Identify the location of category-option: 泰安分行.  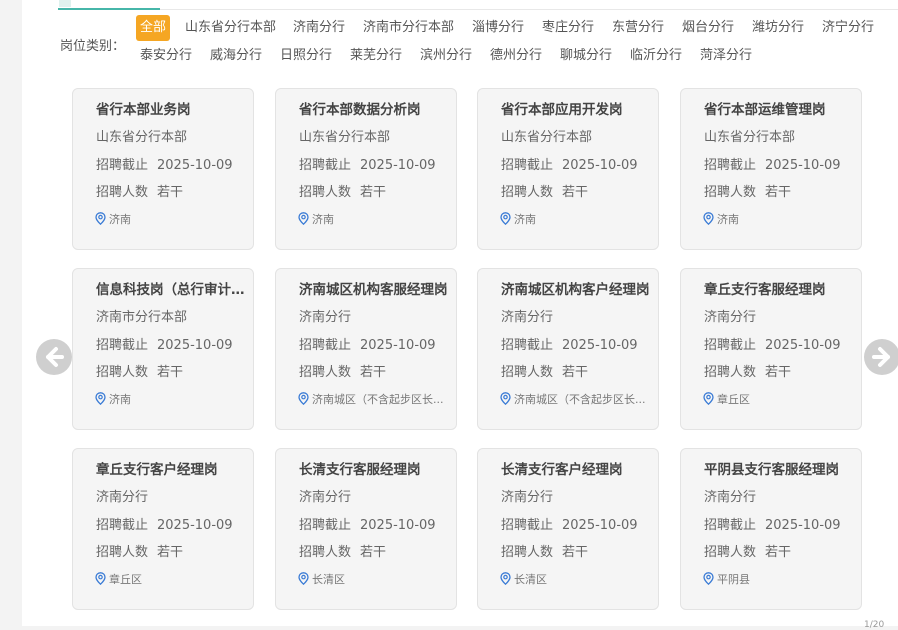
(166, 56).